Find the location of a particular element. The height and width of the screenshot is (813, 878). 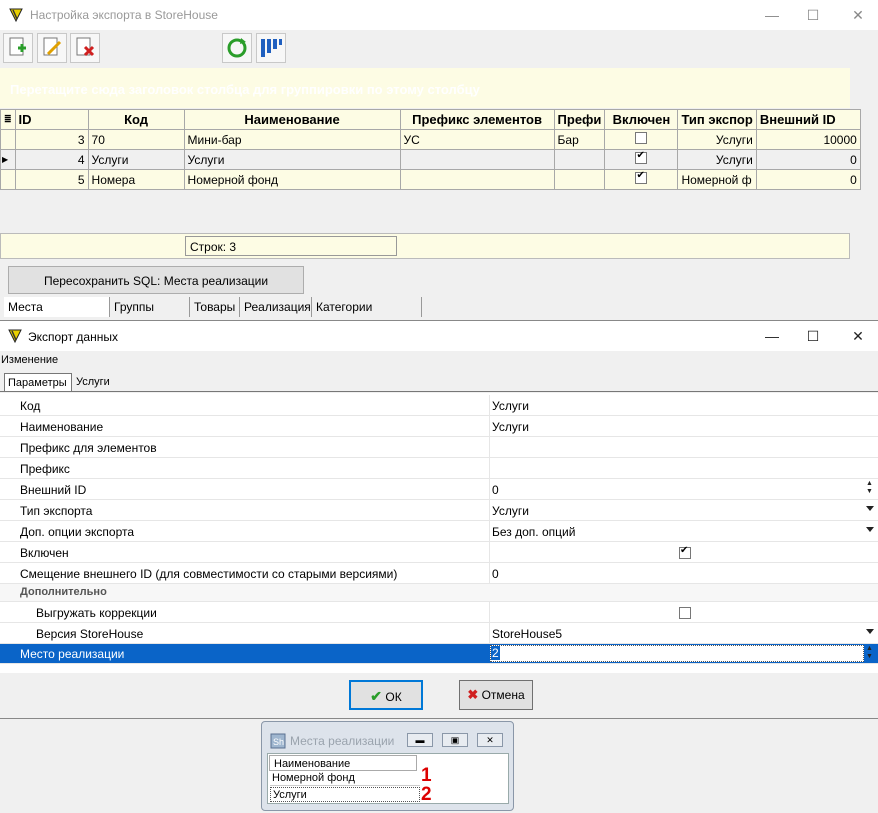

cell-name: Номерной фонд is located at coordinates (292, 179).